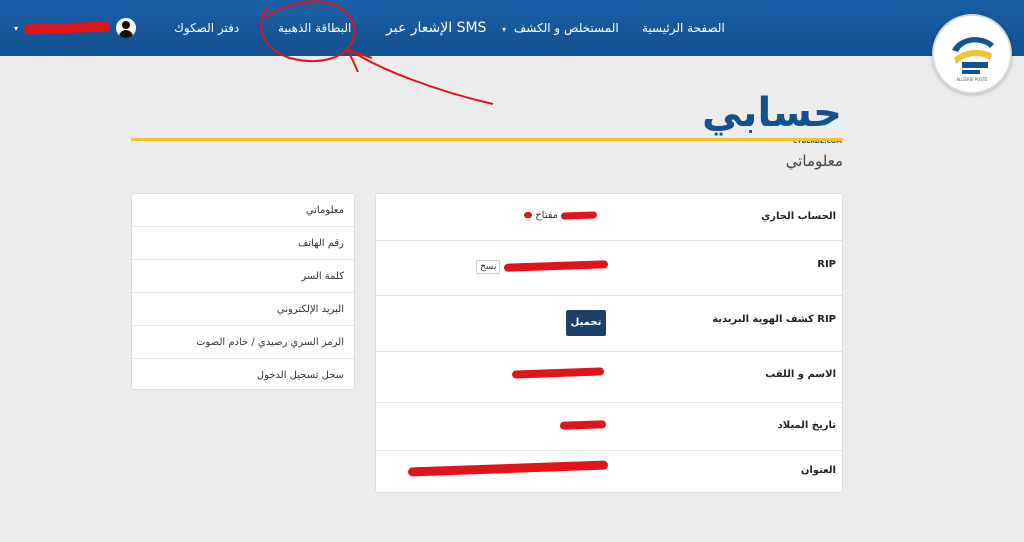 Image resolution: width=1024 pixels, height=542 pixels. I want to click on info-row-name: الاسم و اللقب, so click(609, 377).